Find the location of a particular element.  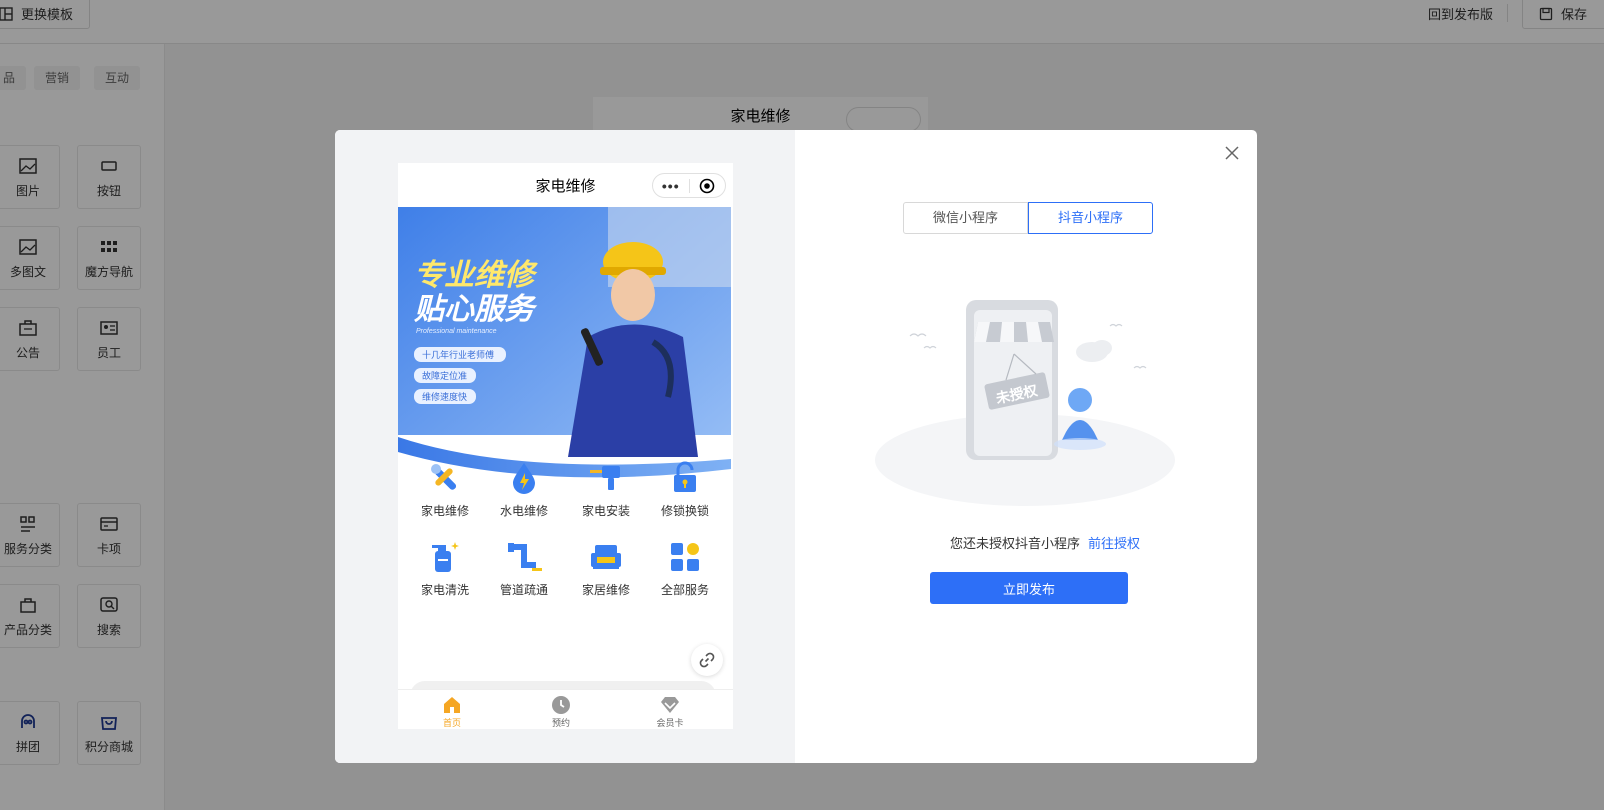

service-label: 家电清洗 is located at coordinates (444, 590).